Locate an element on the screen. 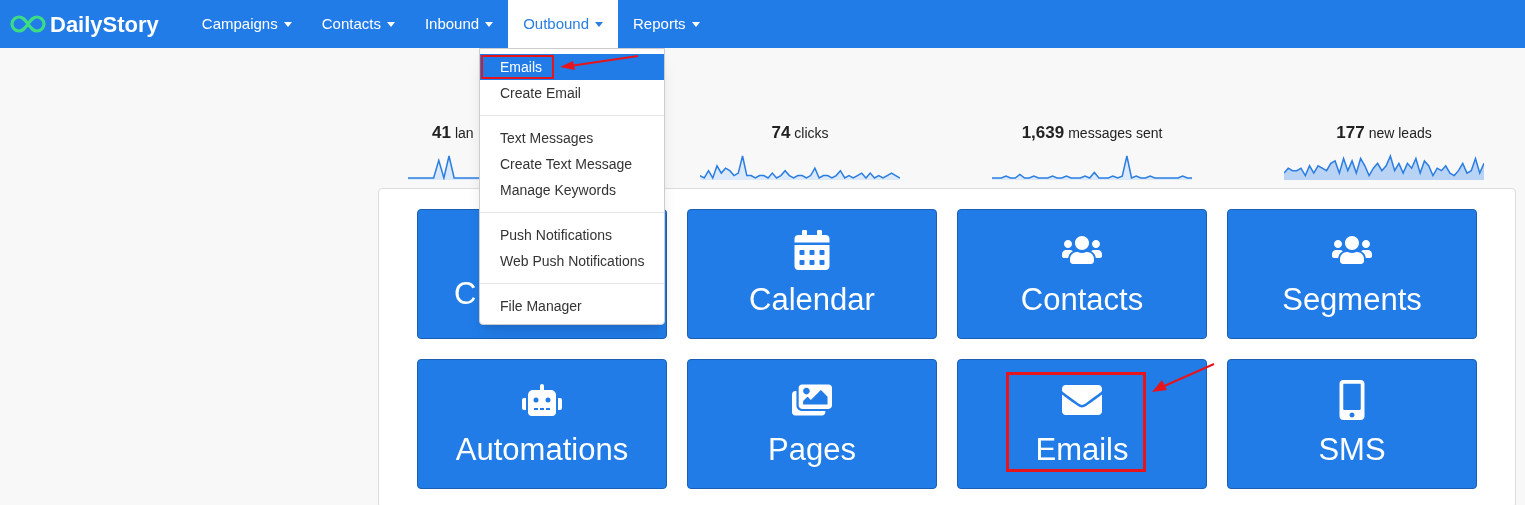 Image resolution: width=1525 pixels, height=505 pixels. stat-value: 1,639 is located at coordinates (1043, 133).